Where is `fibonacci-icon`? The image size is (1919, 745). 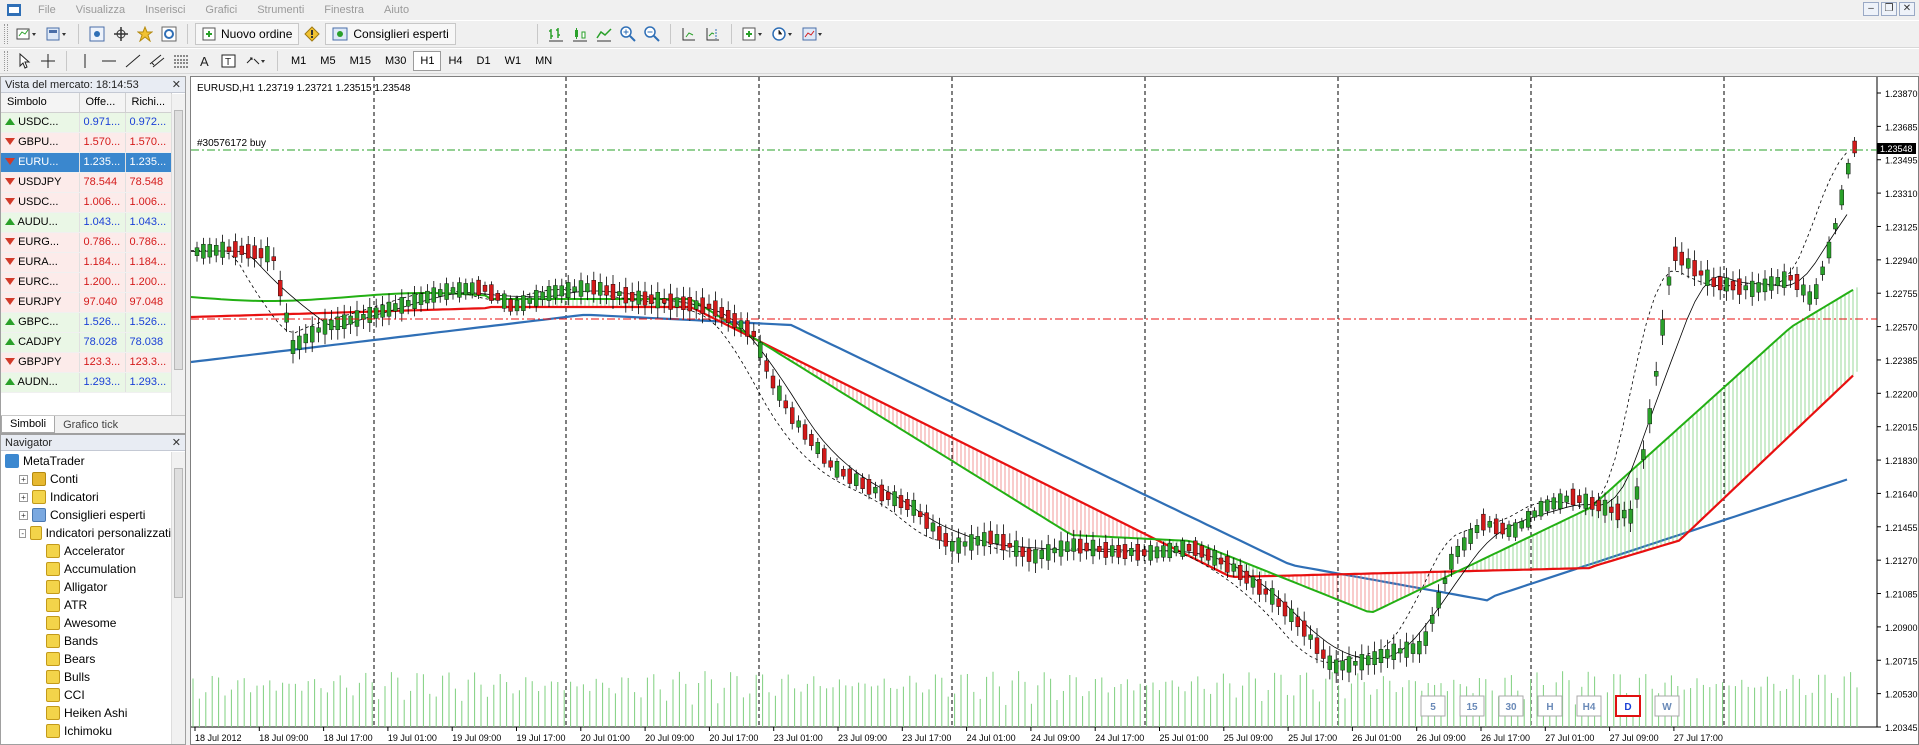
fibonacci-icon is located at coordinates (181, 61).